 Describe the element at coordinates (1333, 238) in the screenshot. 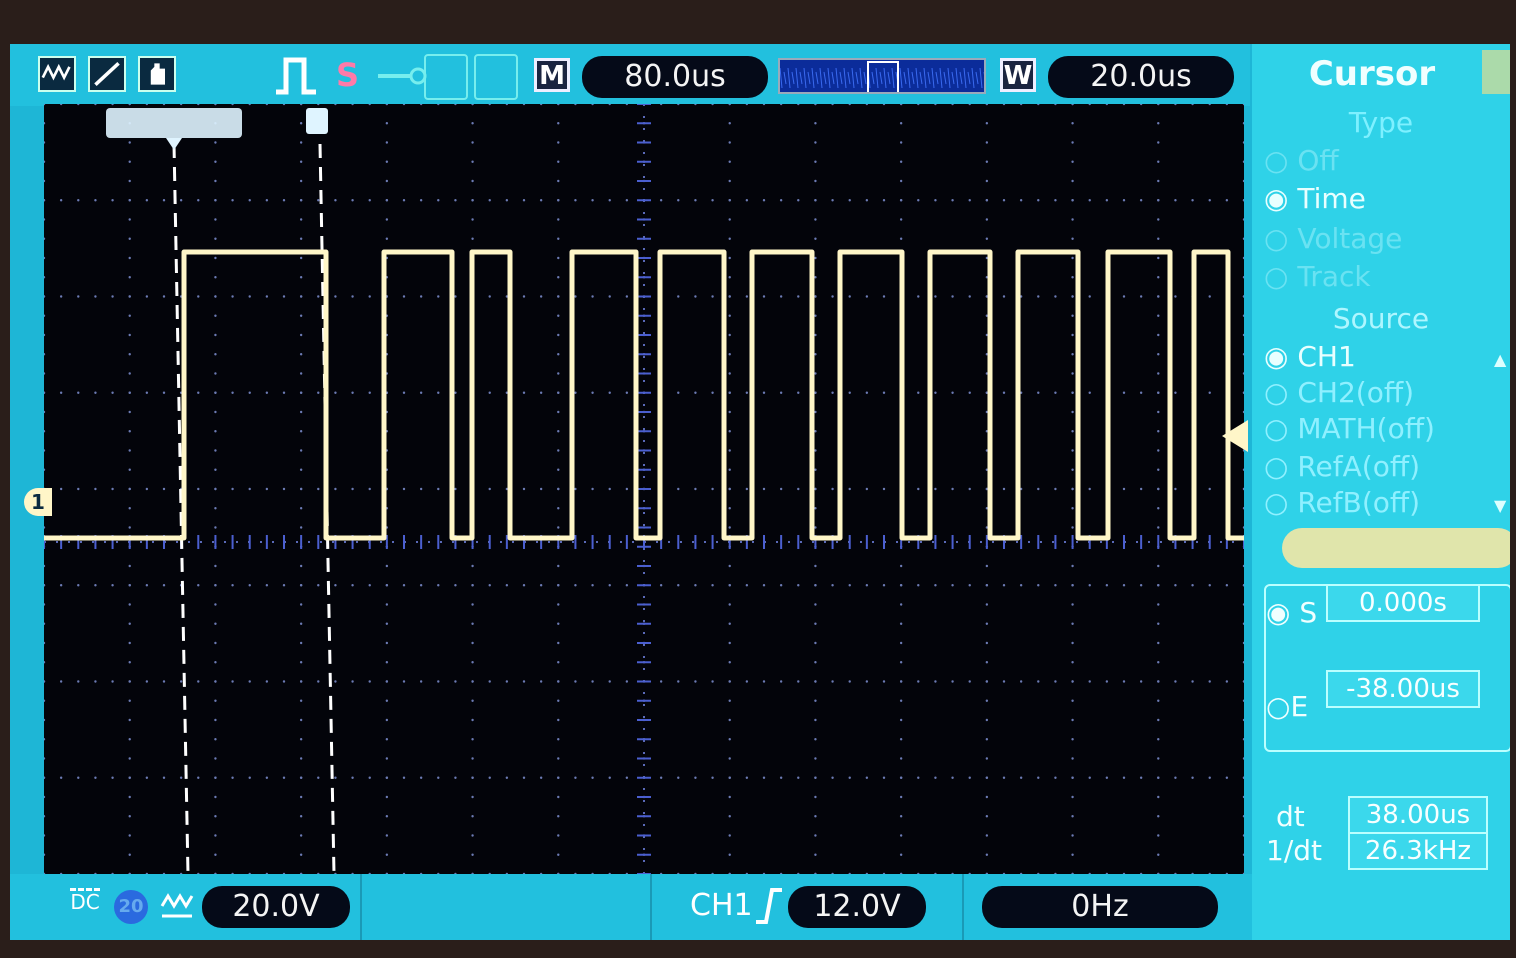

I see `type-option-voltage: ○ Voltage` at that location.